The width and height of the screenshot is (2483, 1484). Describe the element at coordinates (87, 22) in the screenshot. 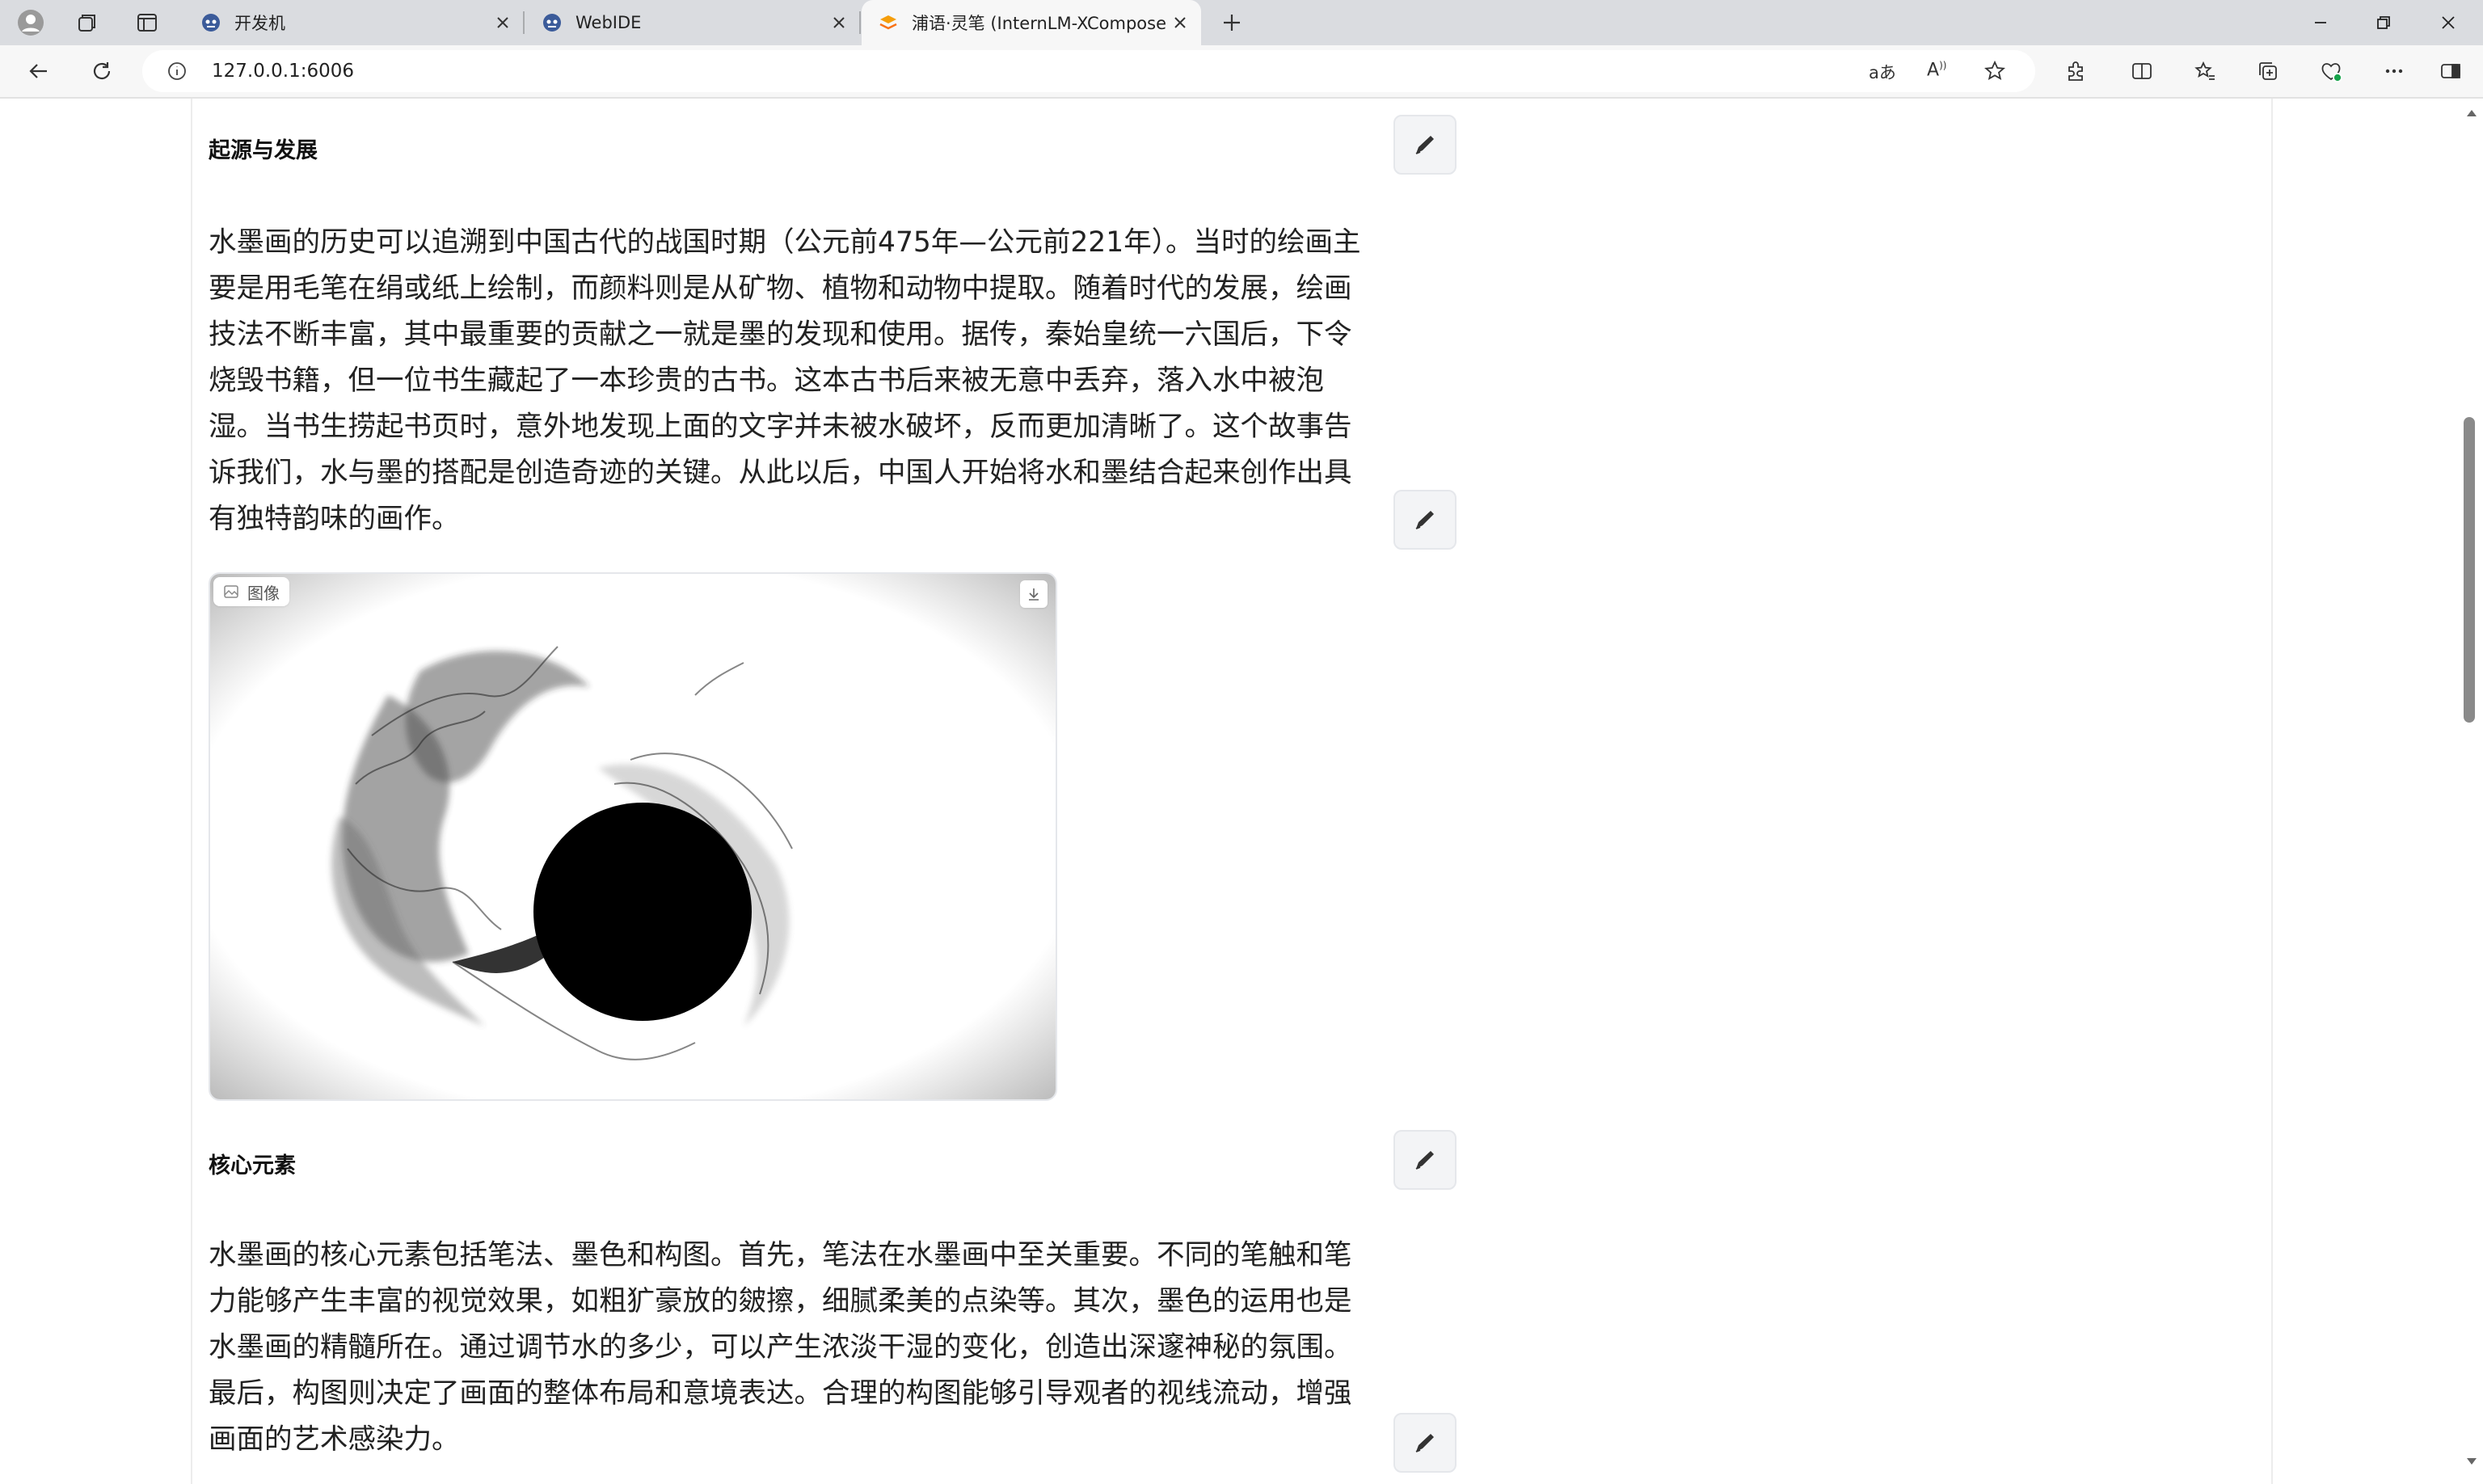

I see `workspaces-icon` at that location.